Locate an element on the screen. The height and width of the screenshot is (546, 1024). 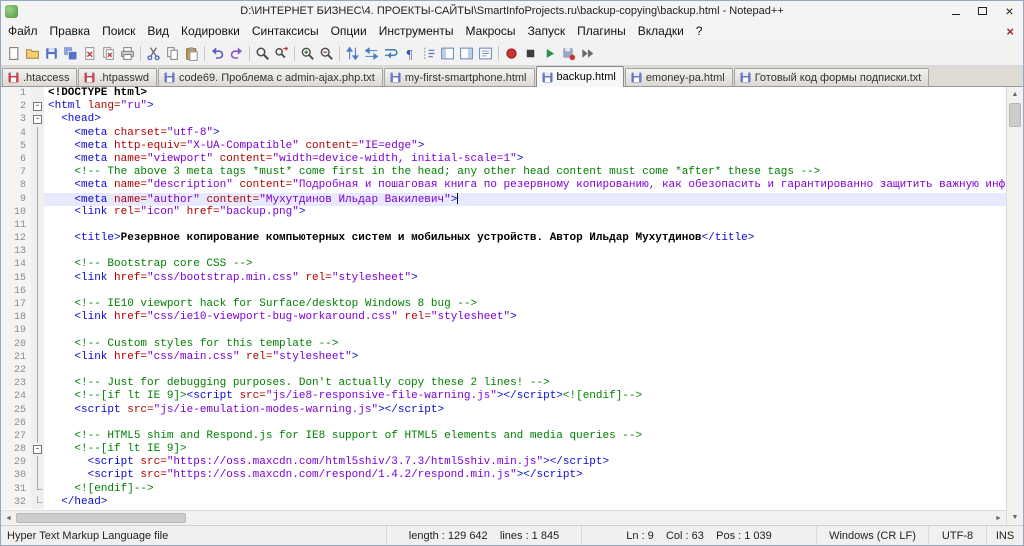
menu-plugins: Плагины is located at coordinates (601, 31).